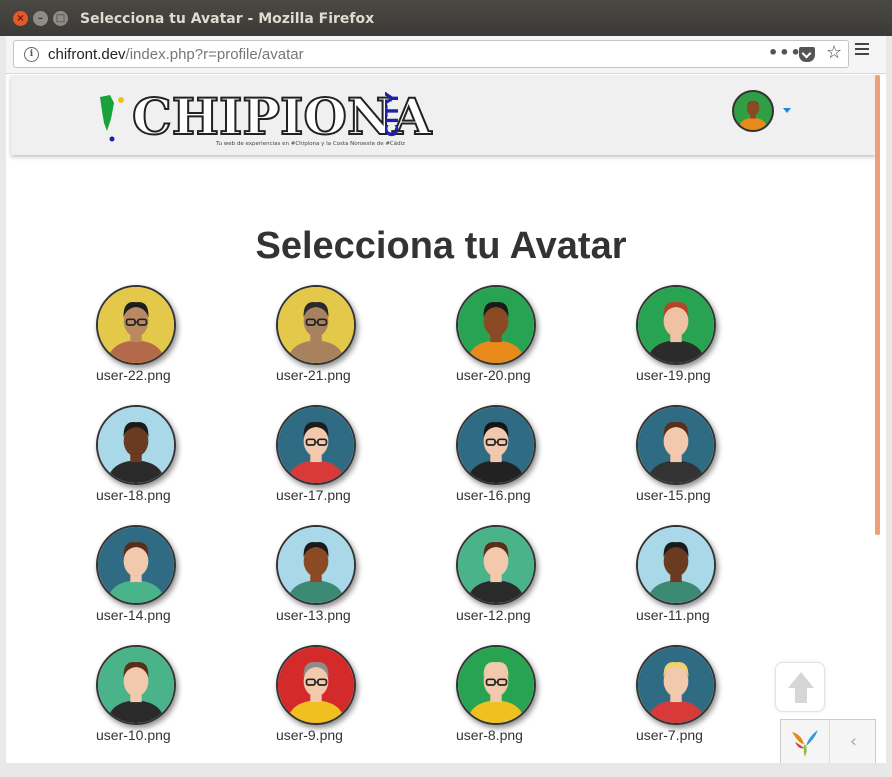 The image size is (892, 777). I want to click on avatar-option: user-17.png, so click(336, 460).